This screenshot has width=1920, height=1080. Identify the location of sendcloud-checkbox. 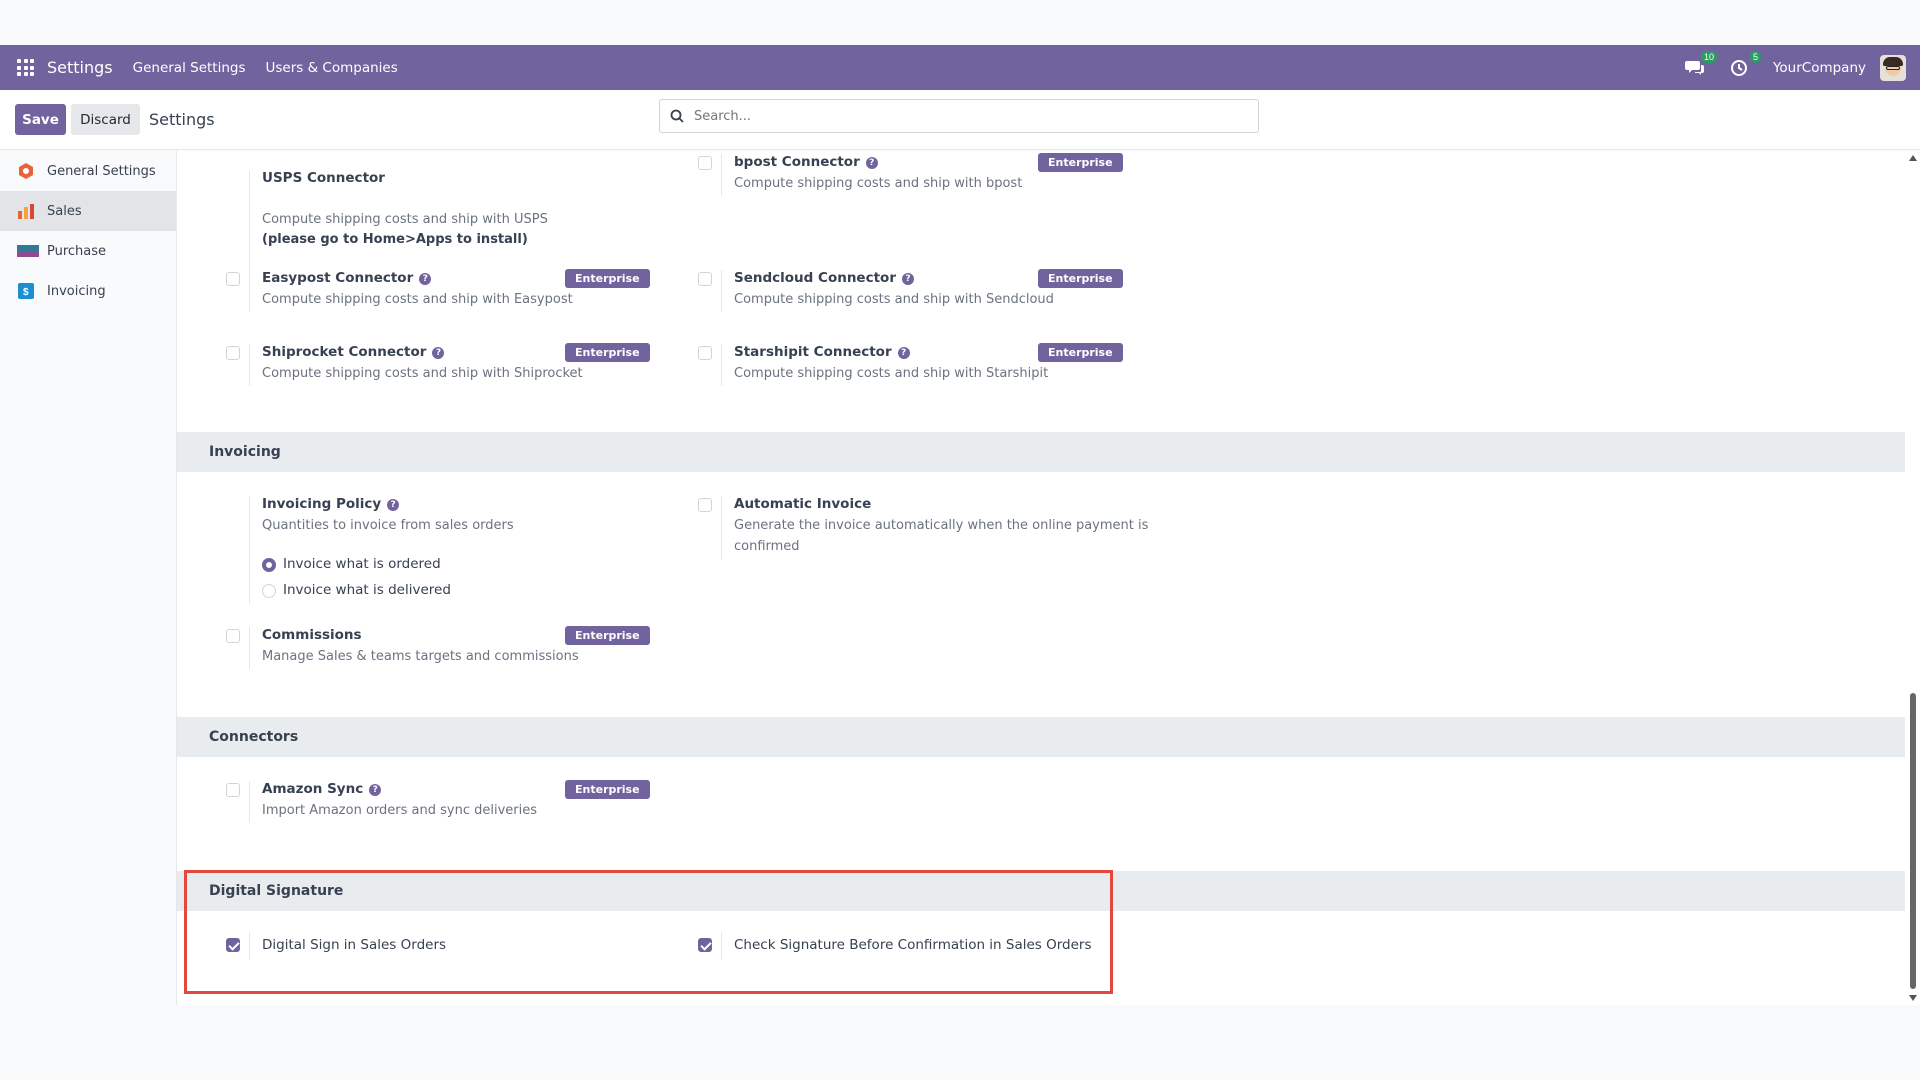
(705, 279).